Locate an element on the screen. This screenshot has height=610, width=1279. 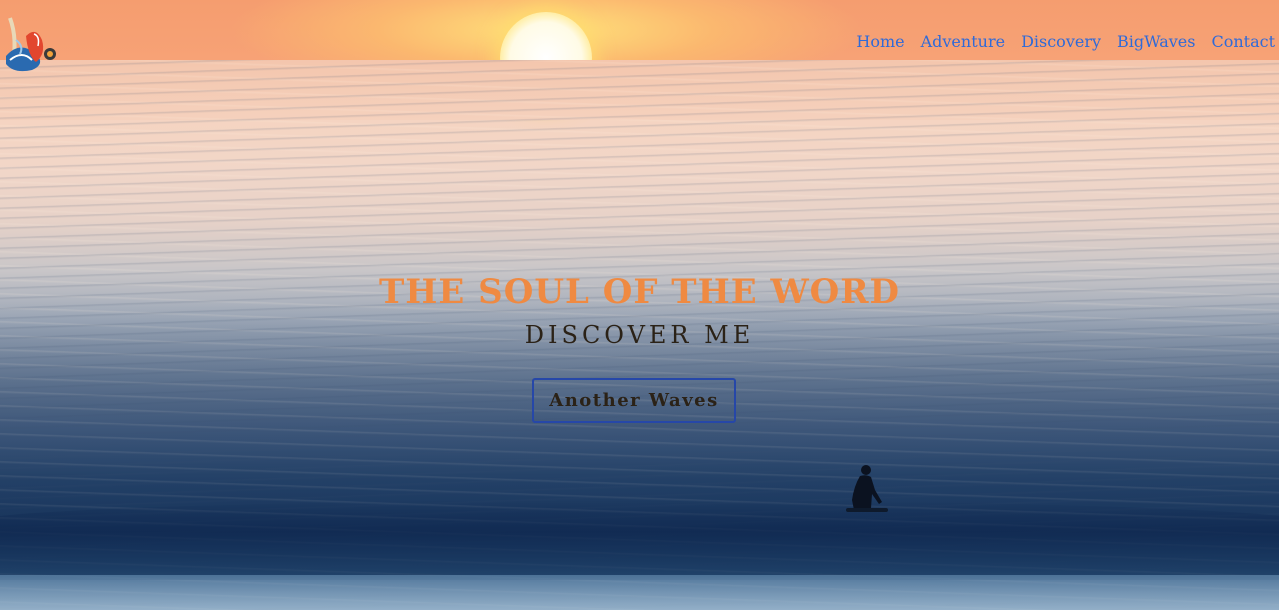
surfer-silhouette is located at coordinates (867, 488).